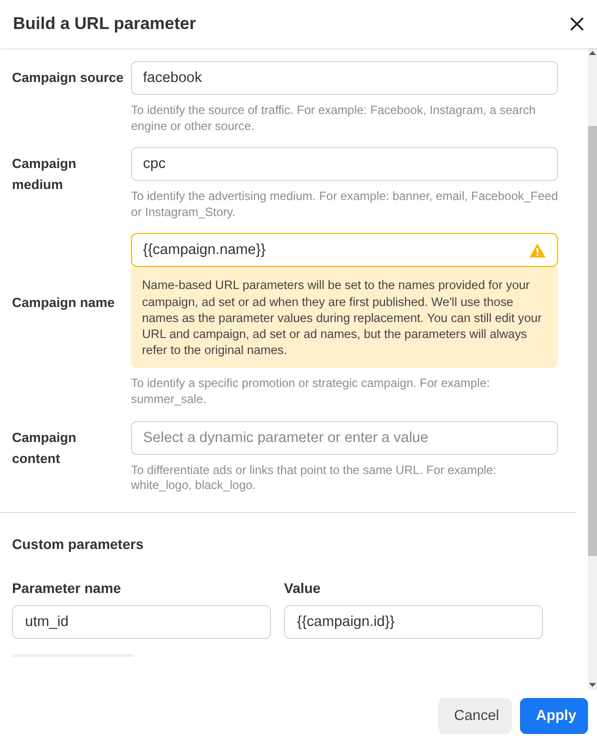 Image resolution: width=597 pixels, height=742 pixels. Describe the element at coordinates (592, 369) in the screenshot. I see `scrollbar` at that location.